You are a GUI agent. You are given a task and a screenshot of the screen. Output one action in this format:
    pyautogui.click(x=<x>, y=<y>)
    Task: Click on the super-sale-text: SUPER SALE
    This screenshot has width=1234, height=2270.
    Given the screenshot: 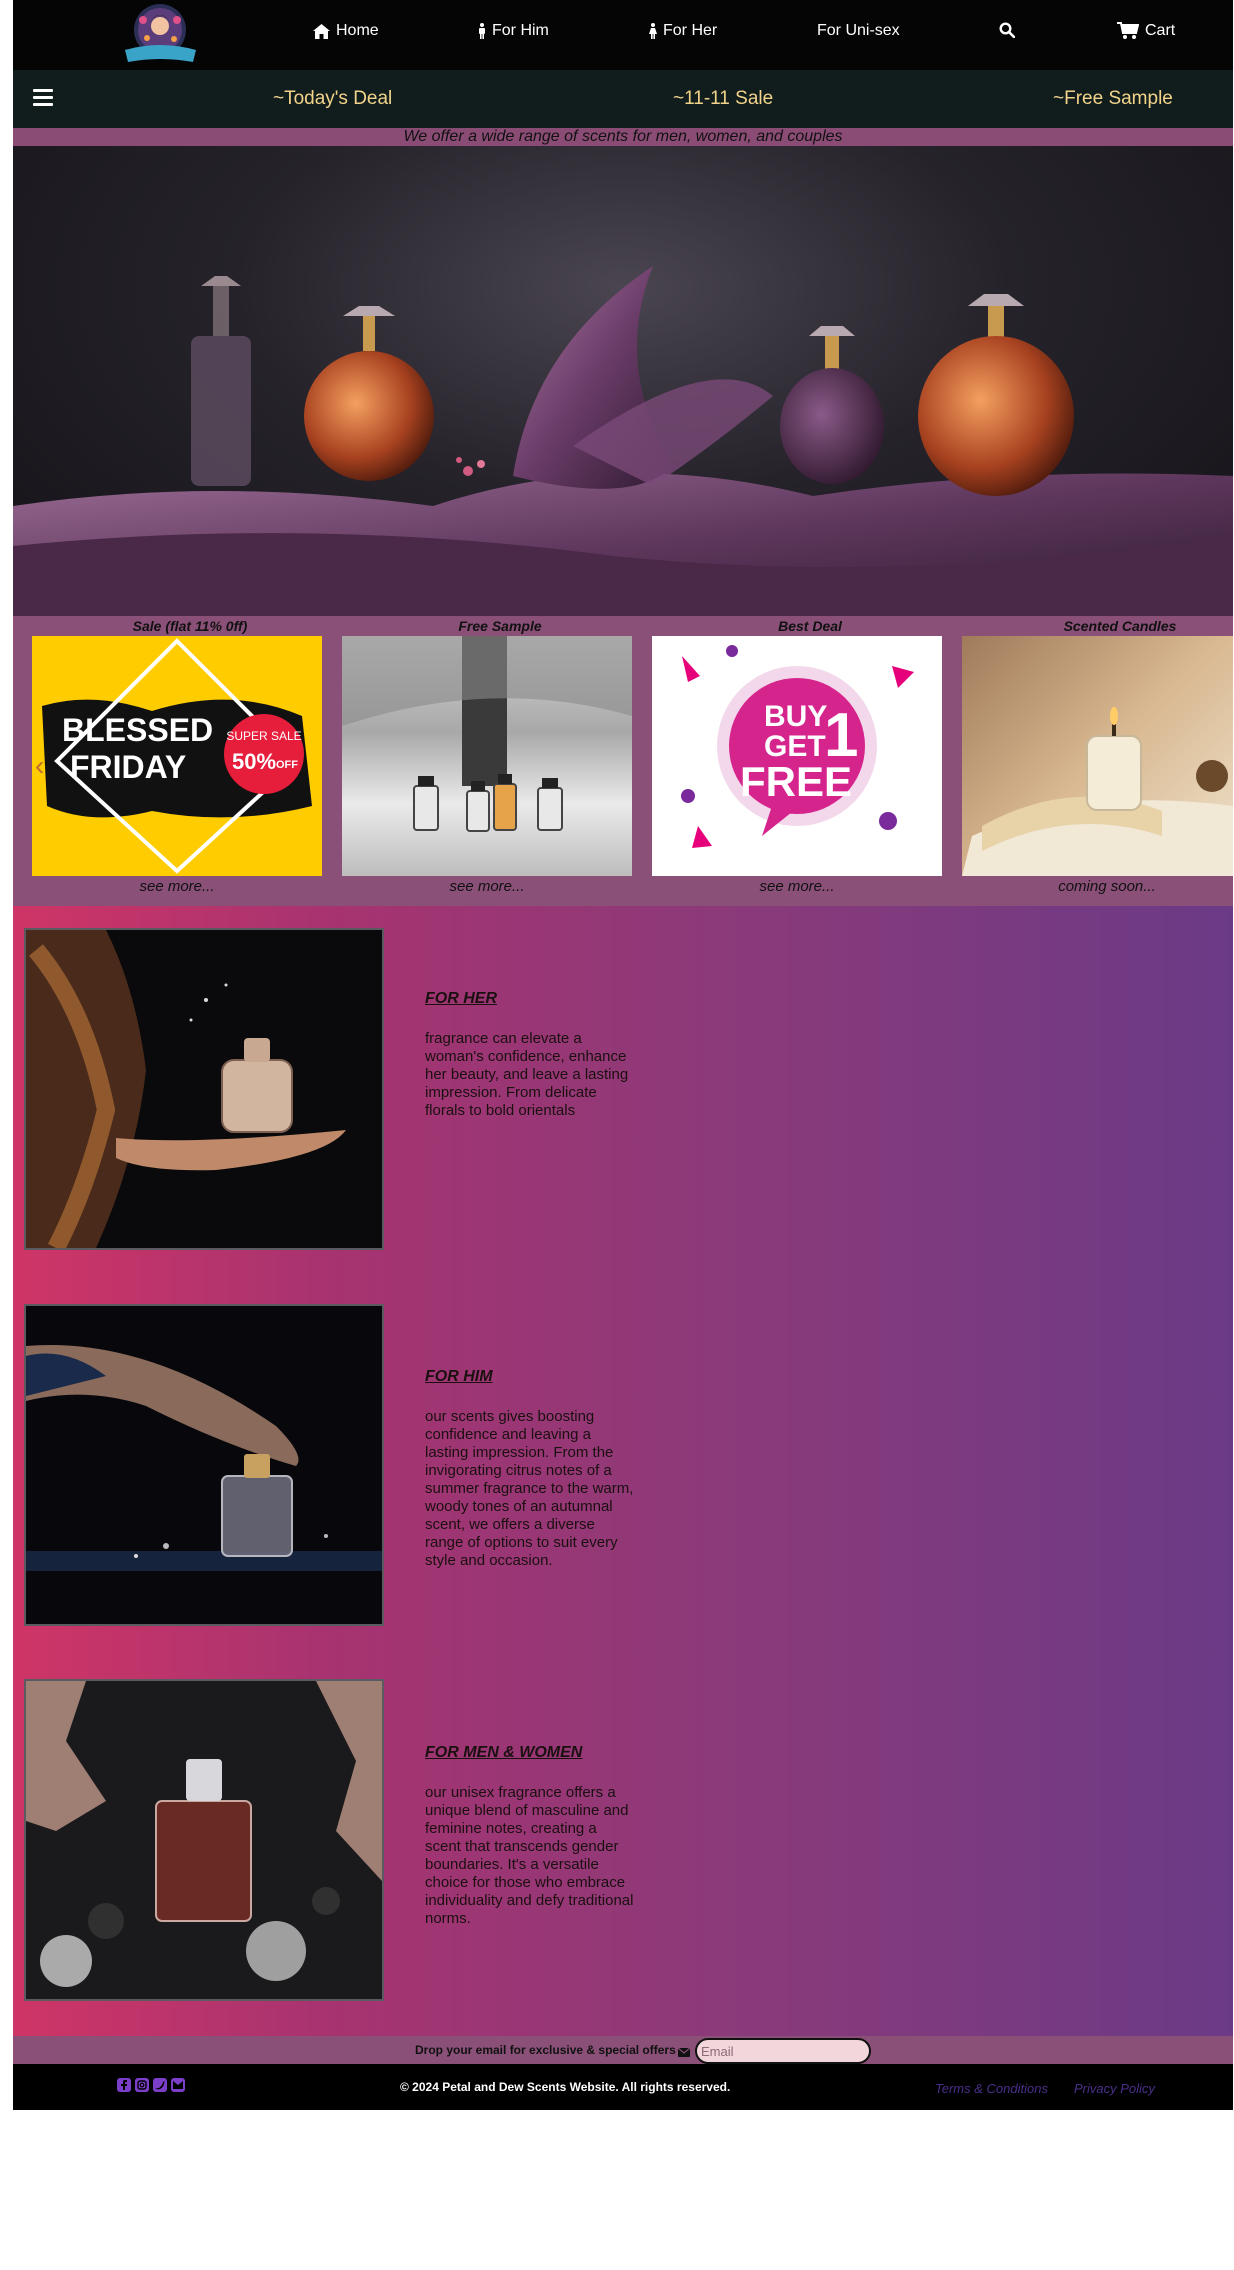 What is the action you would take?
    pyautogui.click(x=263, y=736)
    